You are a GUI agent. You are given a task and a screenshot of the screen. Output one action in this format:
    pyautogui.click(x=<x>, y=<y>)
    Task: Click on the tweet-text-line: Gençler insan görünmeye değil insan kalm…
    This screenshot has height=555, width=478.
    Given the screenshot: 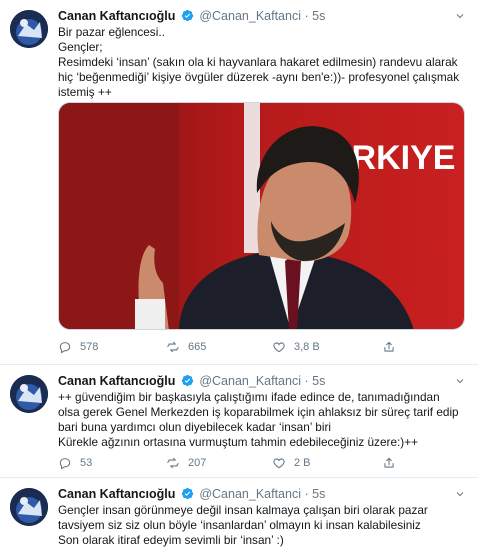 What is the action you would take?
    pyautogui.click(x=243, y=510)
    